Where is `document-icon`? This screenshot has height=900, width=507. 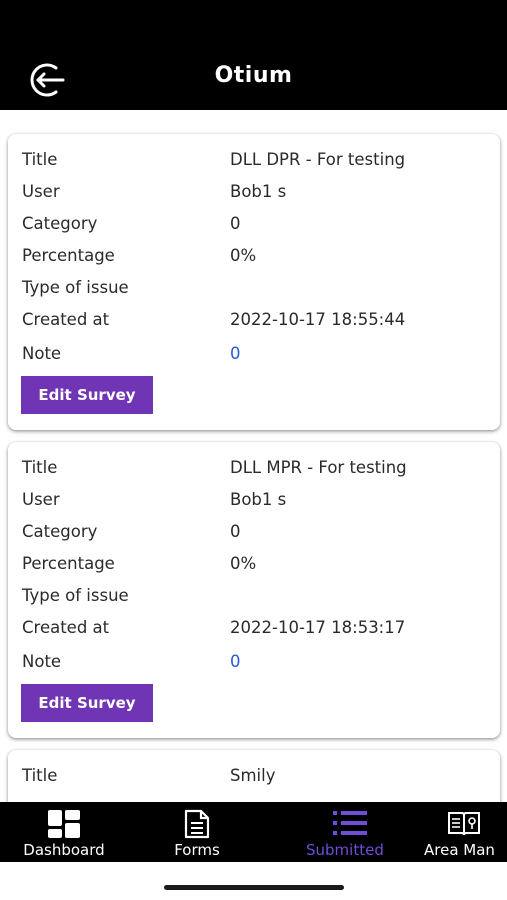 document-icon is located at coordinates (197, 824).